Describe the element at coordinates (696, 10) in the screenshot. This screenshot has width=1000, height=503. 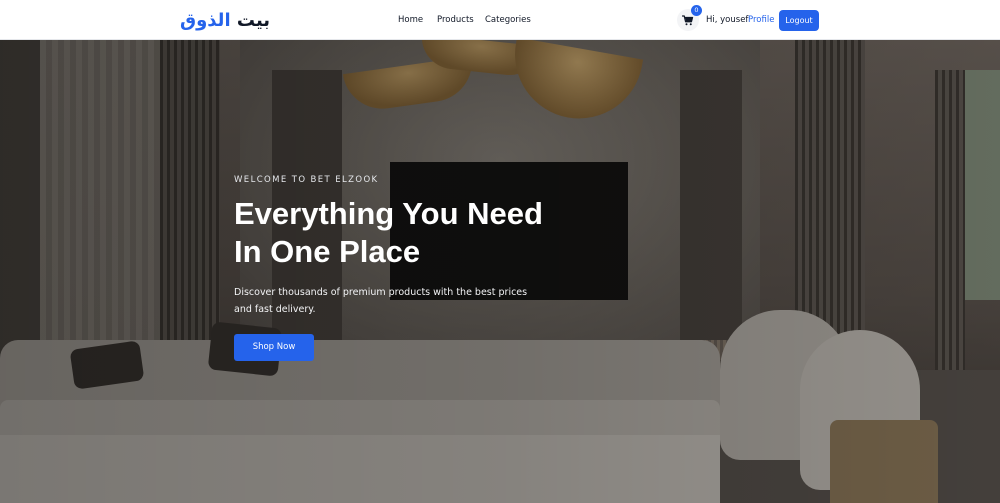
I see `cart-count-badge: 0` at that location.